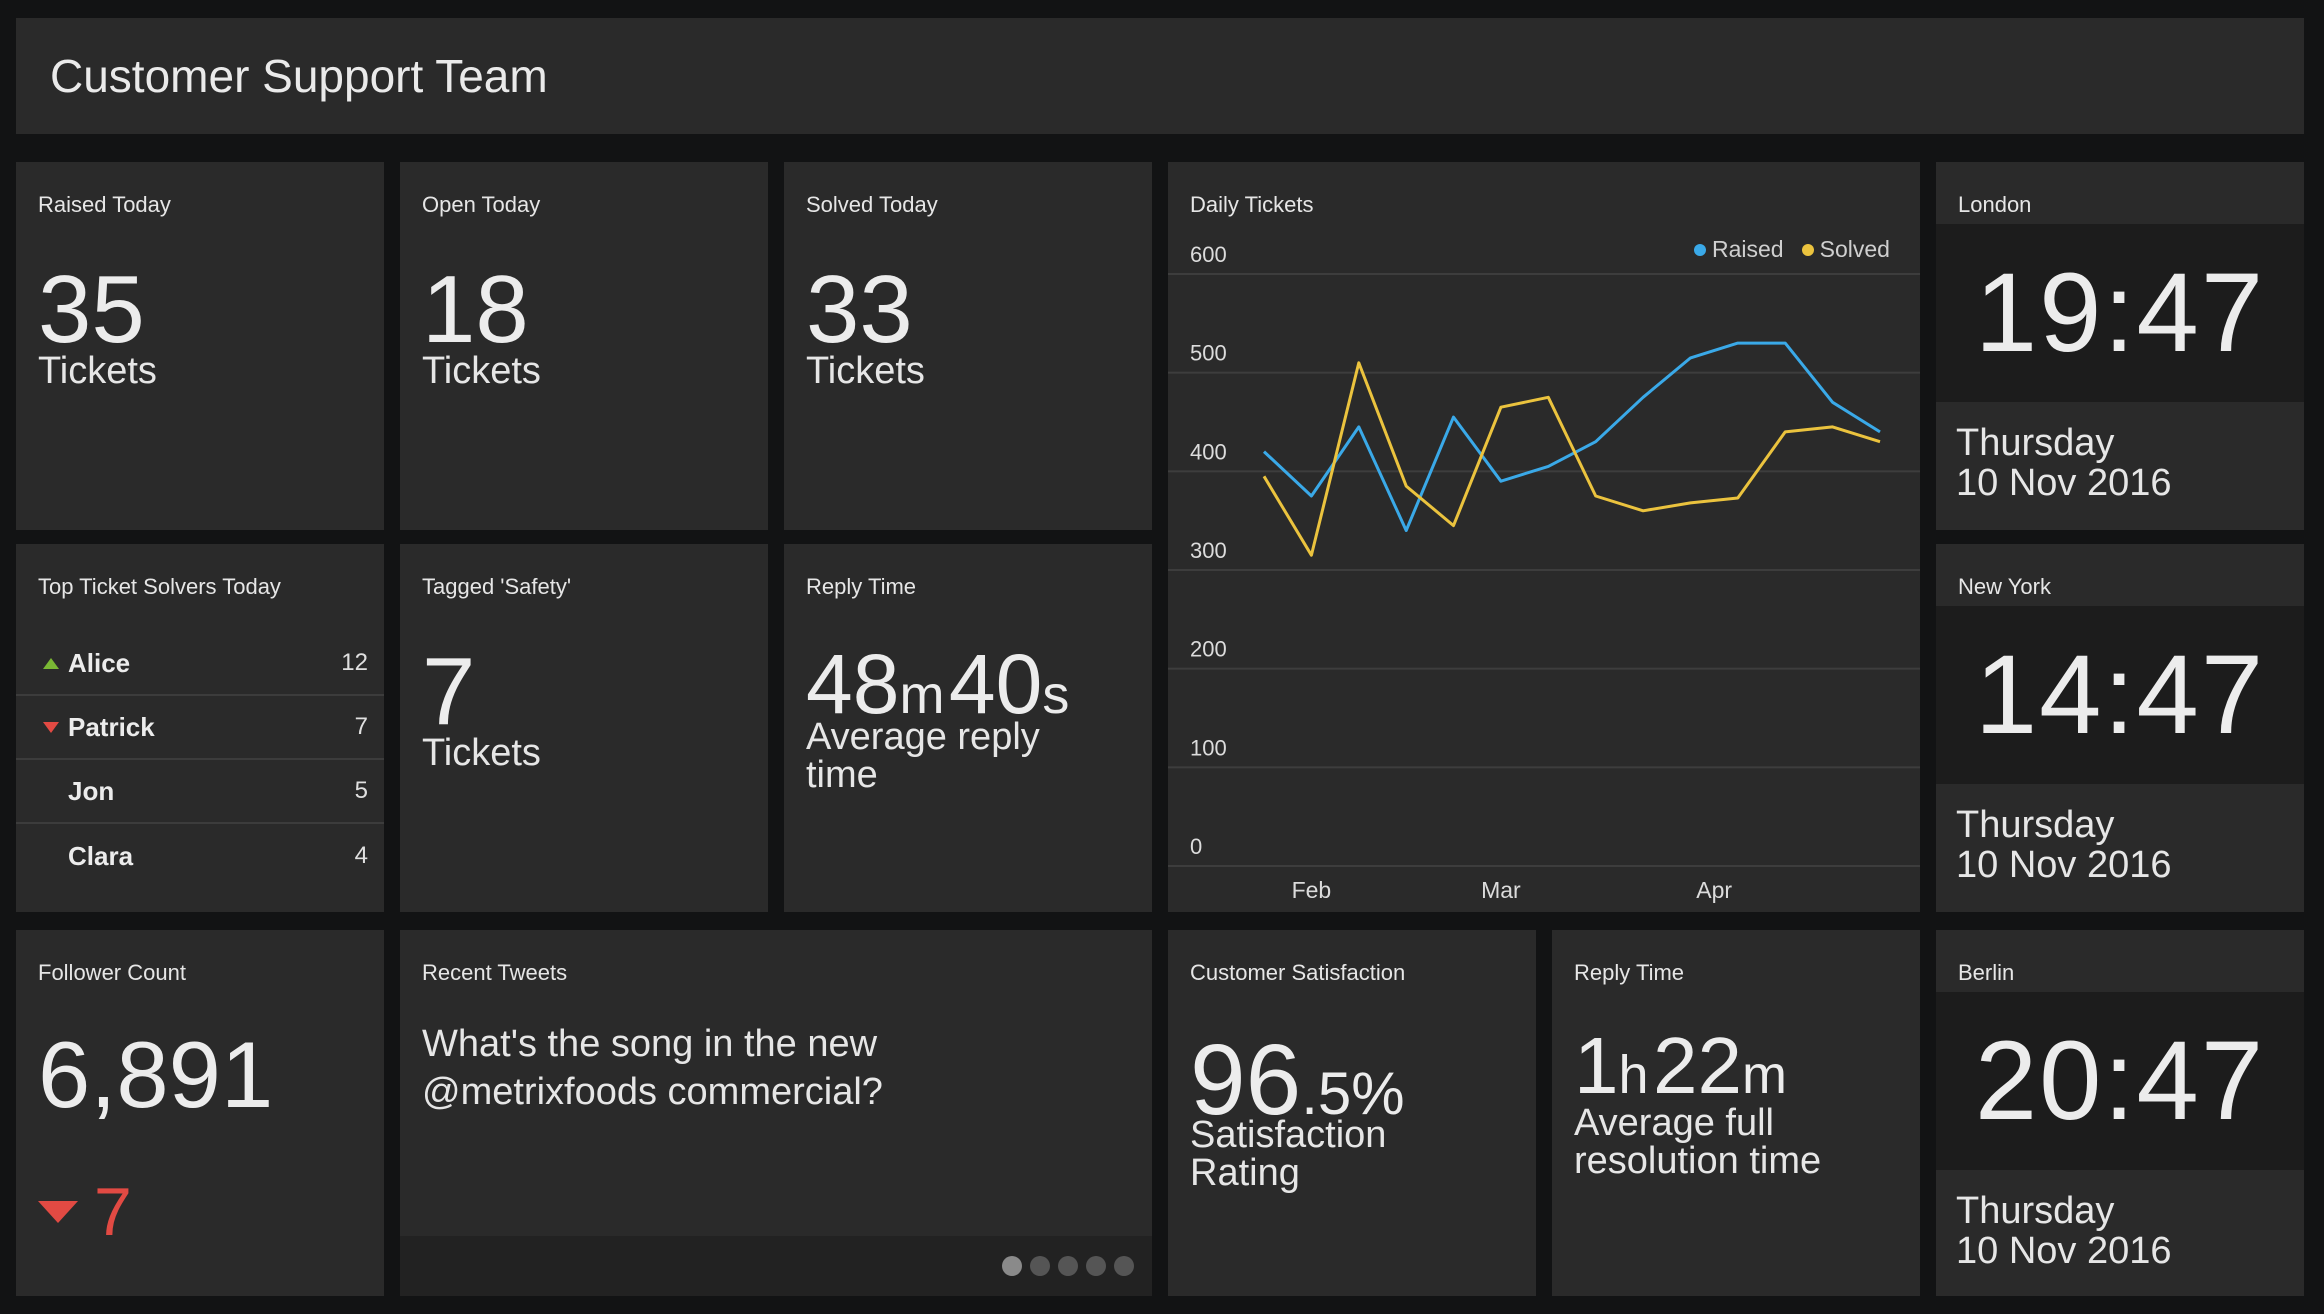  What do you see at coordinates (1854, 249) in the screenshot?
I see `legend-label: Solved` at bounding box center [1854, 249].